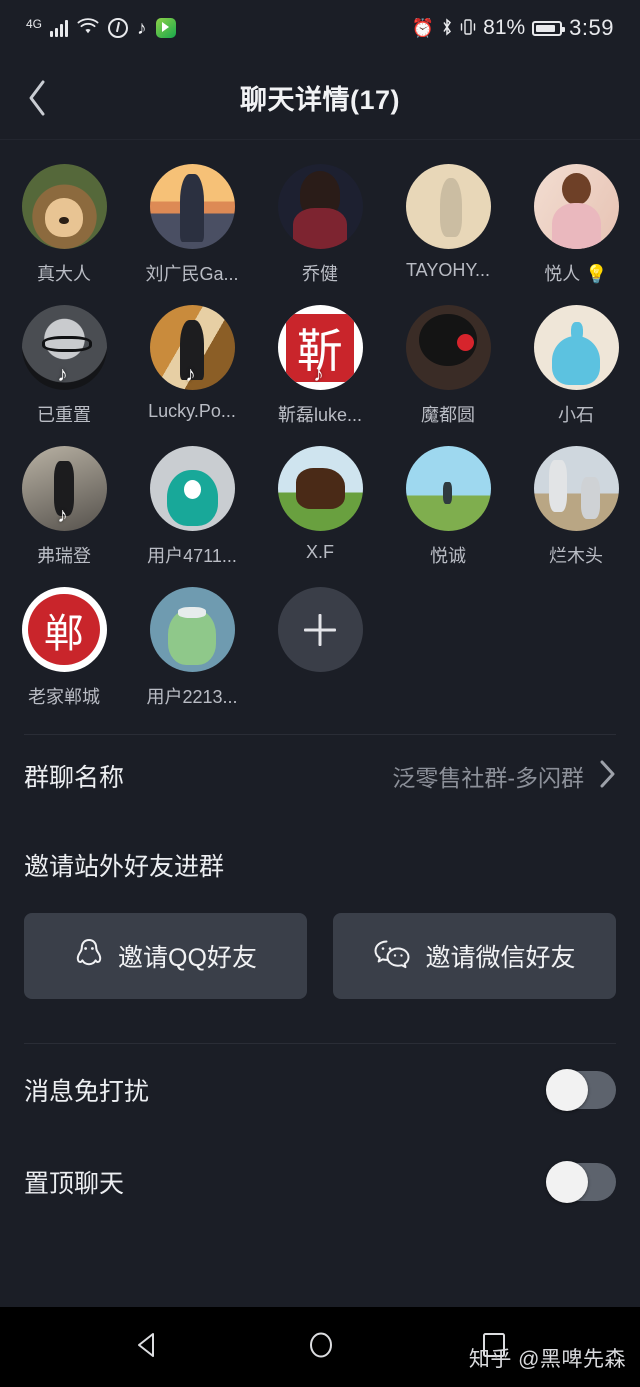  What do you see at coordinates (59, 28) in the screenshot?
I see `signal-bars-icon` at bounding box center [59, 28].